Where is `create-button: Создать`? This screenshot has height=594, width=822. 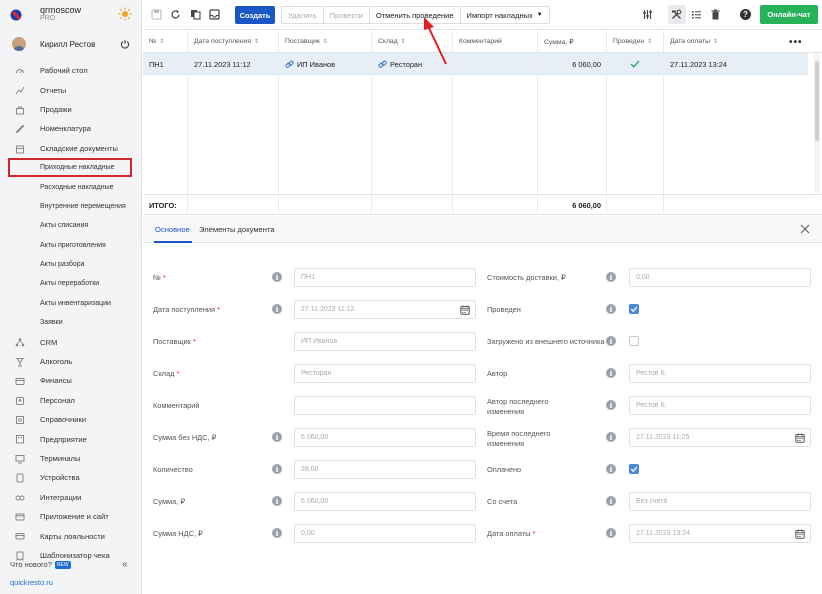
create-button: Создать is located at coordinates (255, 15).